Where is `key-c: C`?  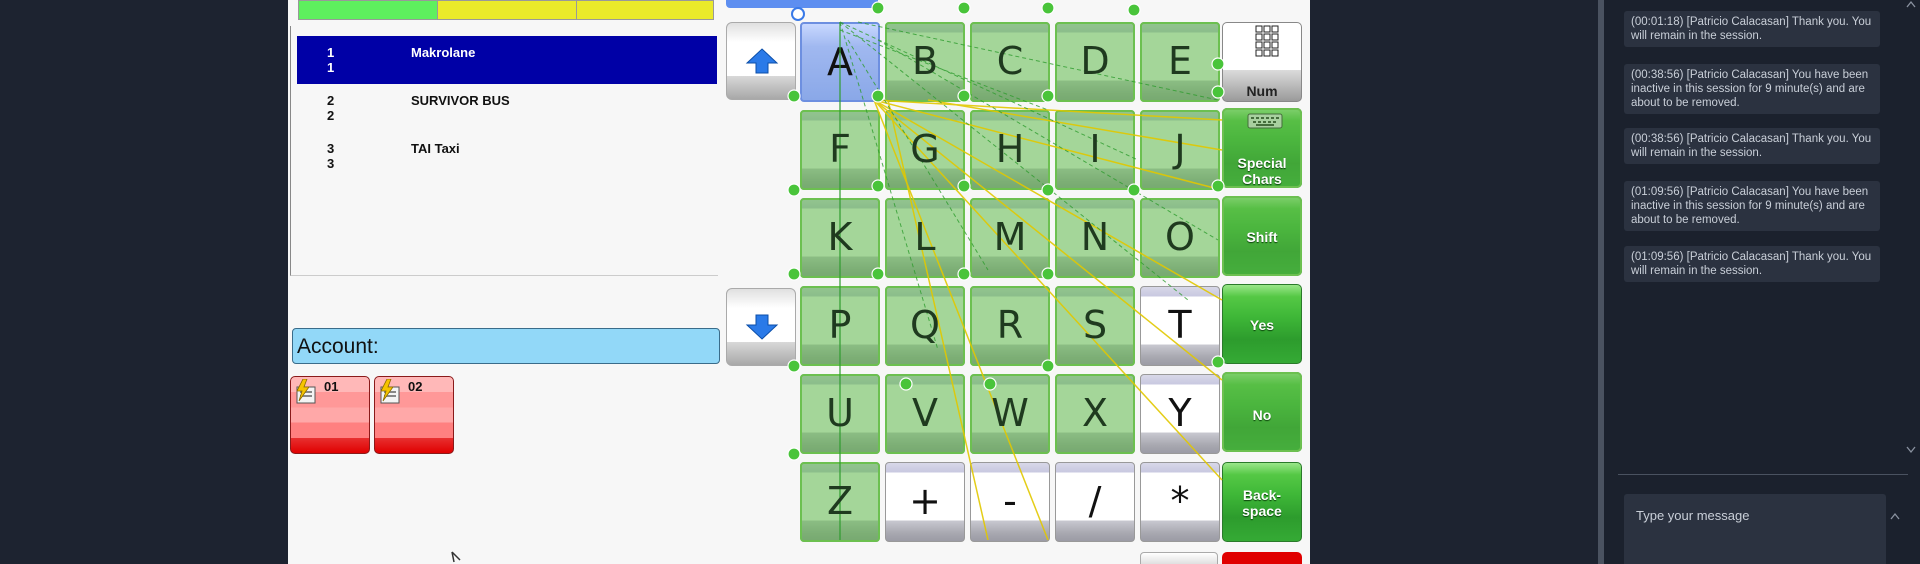 key-c: C is located at coordinates (1010, 62).